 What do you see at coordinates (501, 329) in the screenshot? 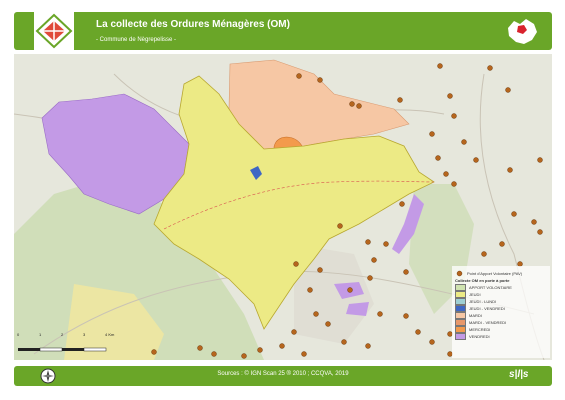
I see `legend-item: MERCREDI` at bounding box center [501, 329].